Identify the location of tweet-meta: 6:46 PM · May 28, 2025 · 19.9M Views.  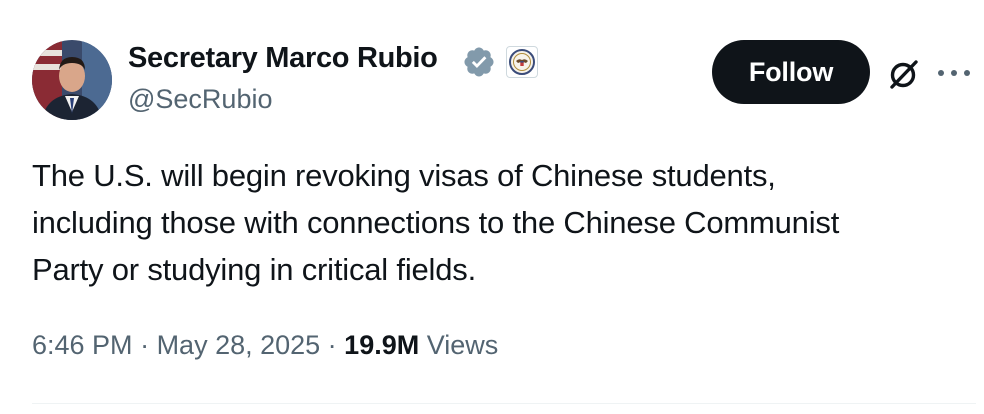
(265, 345).